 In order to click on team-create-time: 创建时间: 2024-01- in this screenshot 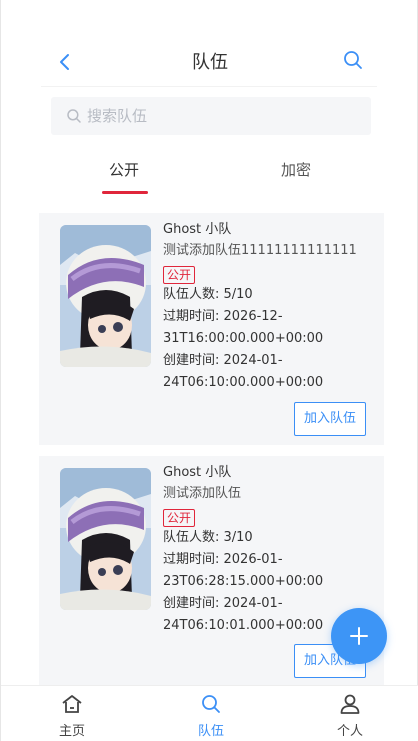, I will do `click(223, 360)`.